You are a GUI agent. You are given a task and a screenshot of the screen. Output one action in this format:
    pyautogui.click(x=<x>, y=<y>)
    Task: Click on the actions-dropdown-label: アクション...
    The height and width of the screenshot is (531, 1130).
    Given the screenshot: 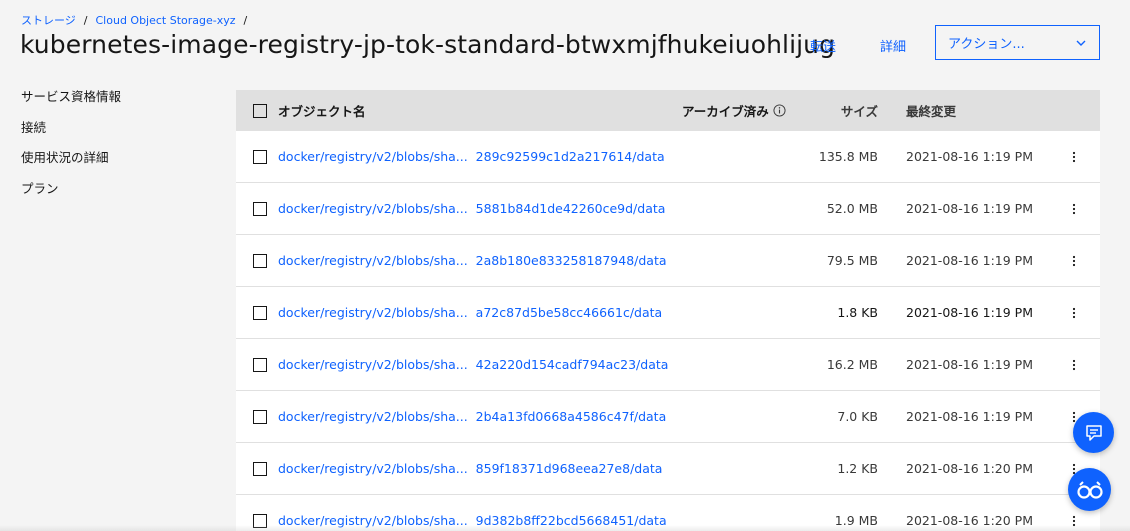 What is the action you would take?
    pyautogui.click(x=986, y=44)
    